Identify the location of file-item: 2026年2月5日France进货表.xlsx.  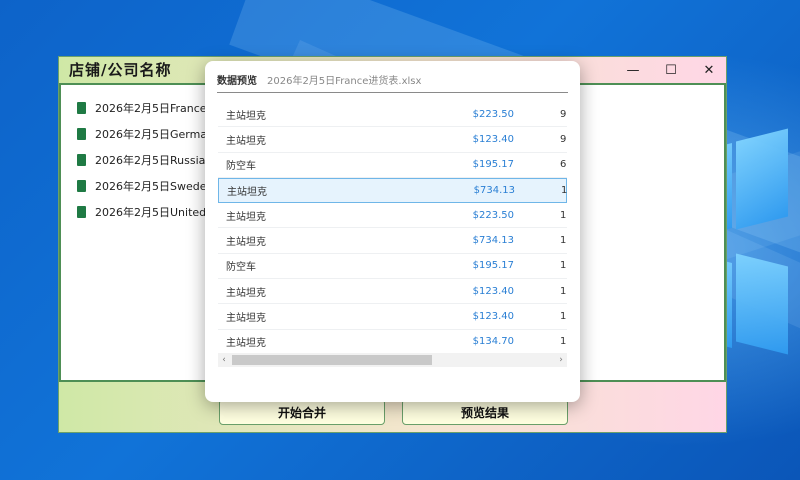
(142, 108).